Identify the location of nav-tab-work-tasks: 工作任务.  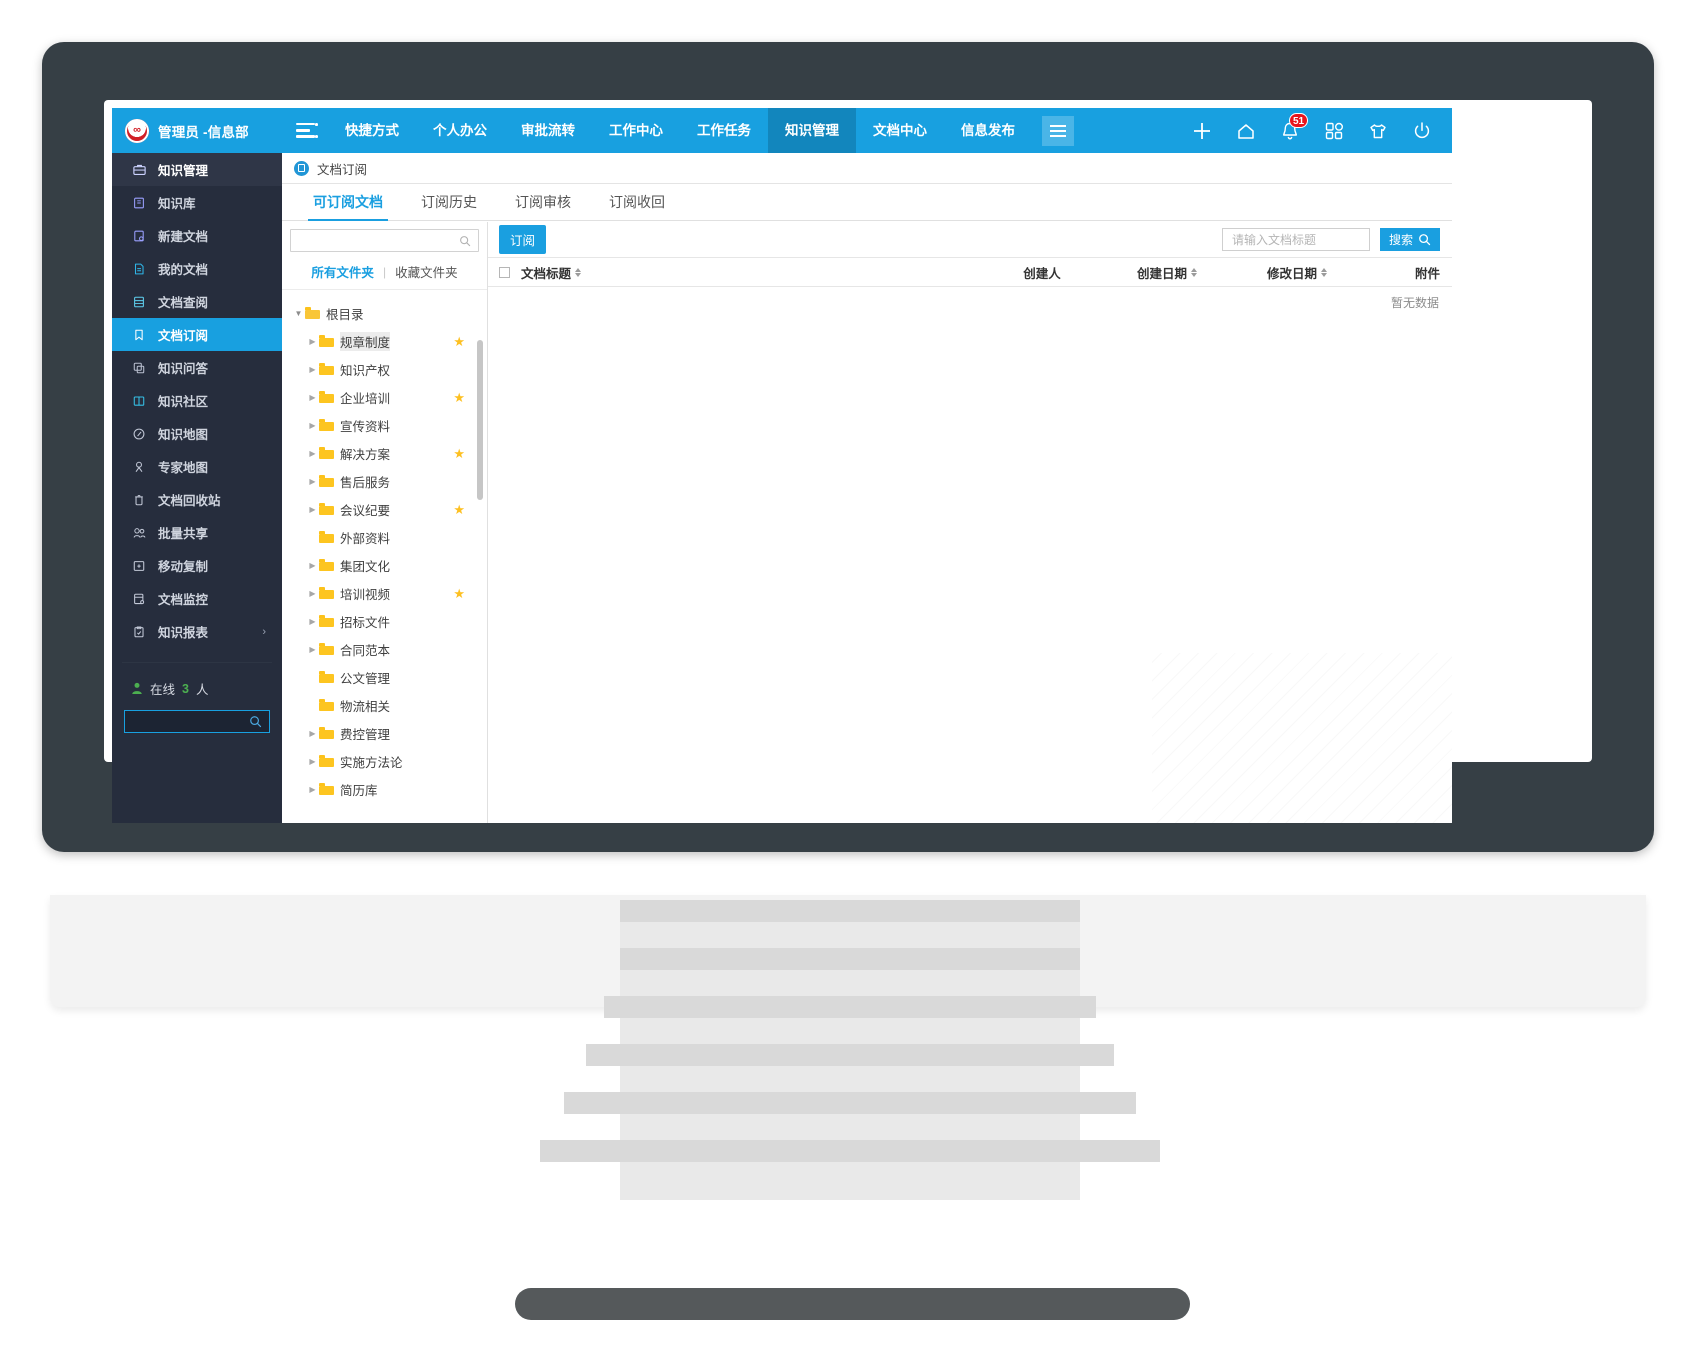
(724, 130).